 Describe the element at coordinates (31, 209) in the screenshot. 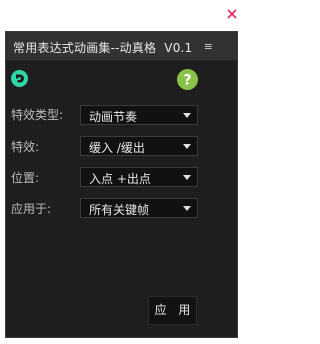

I see `apply-to-label: 应用于:` at that location.